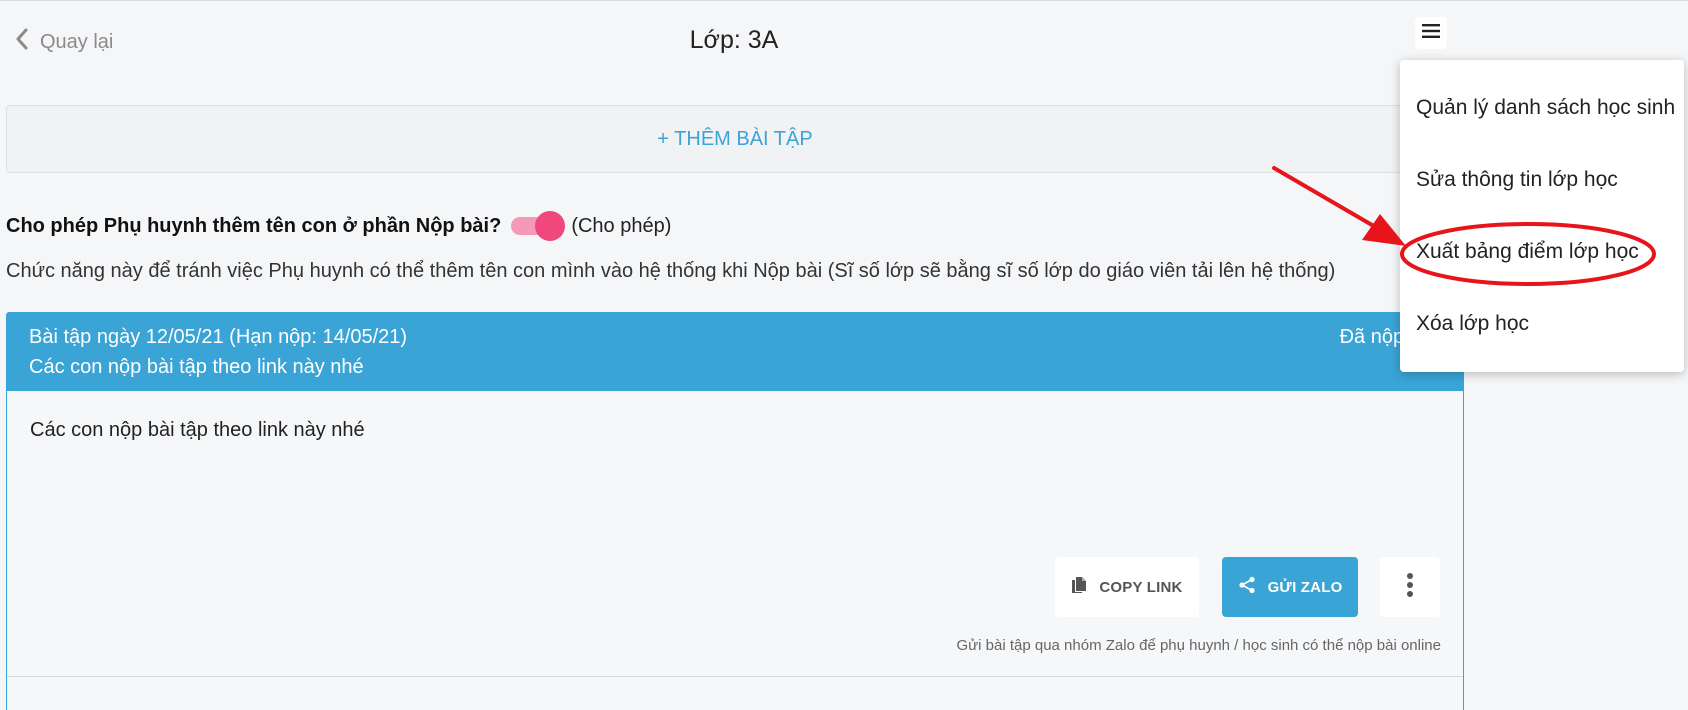 This screenshot has height=710, width=1688. I want to click on allow-toggle, so click(537, 226).